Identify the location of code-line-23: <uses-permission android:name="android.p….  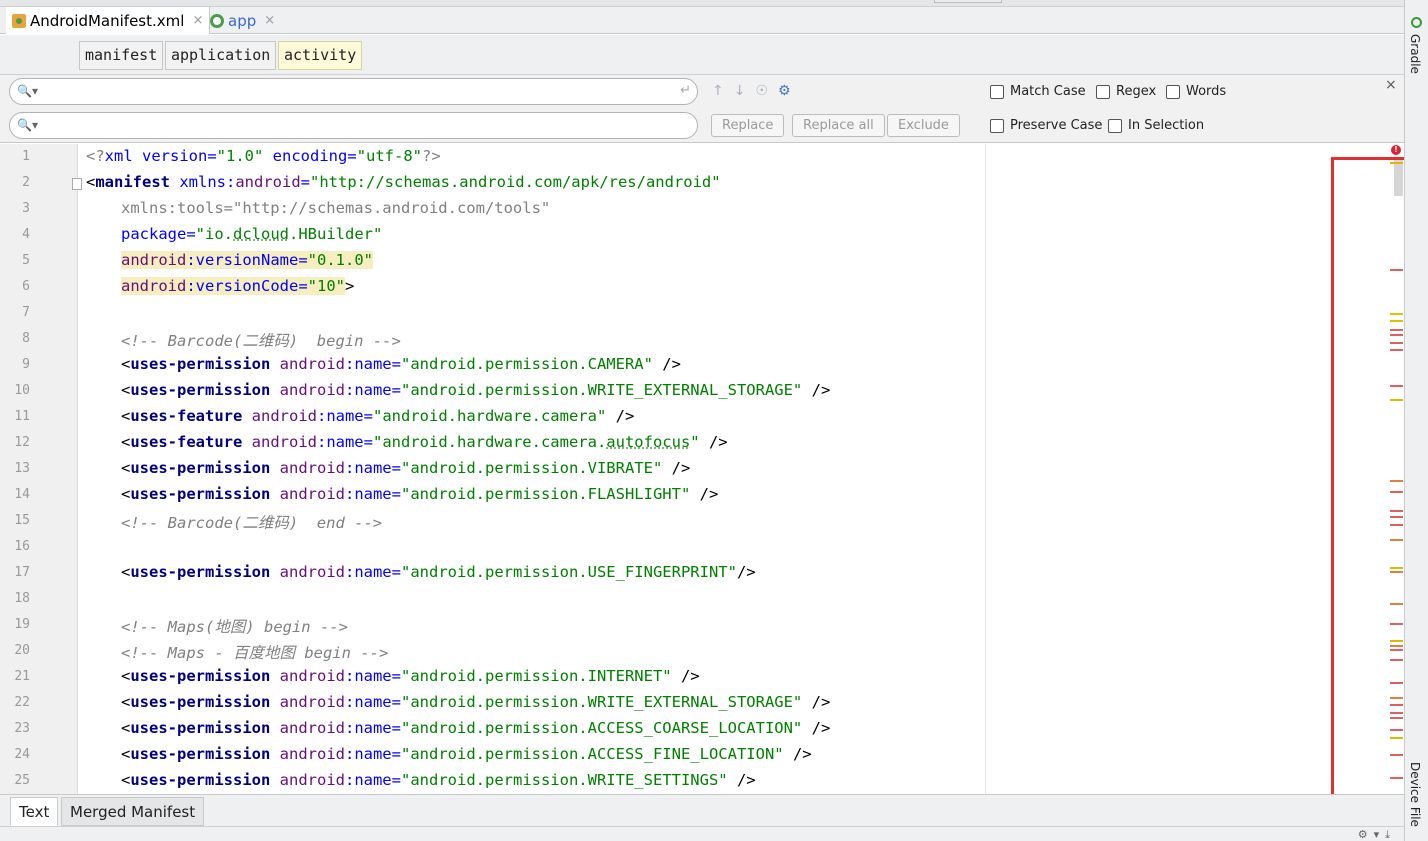
(475, 728).